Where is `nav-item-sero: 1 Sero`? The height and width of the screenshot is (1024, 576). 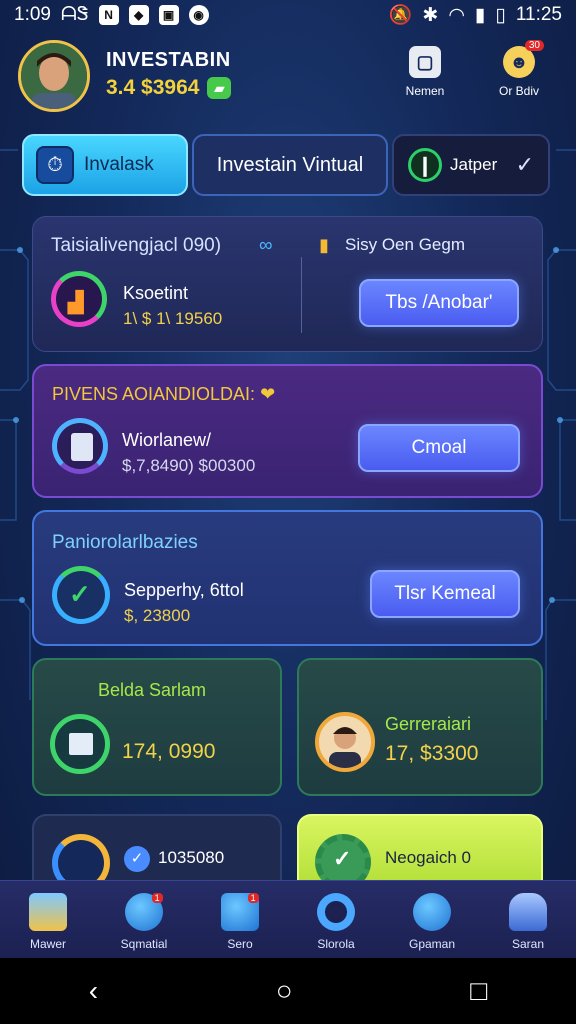 nav-item-sero: 1 Sero is located at coordinates (240, 919).